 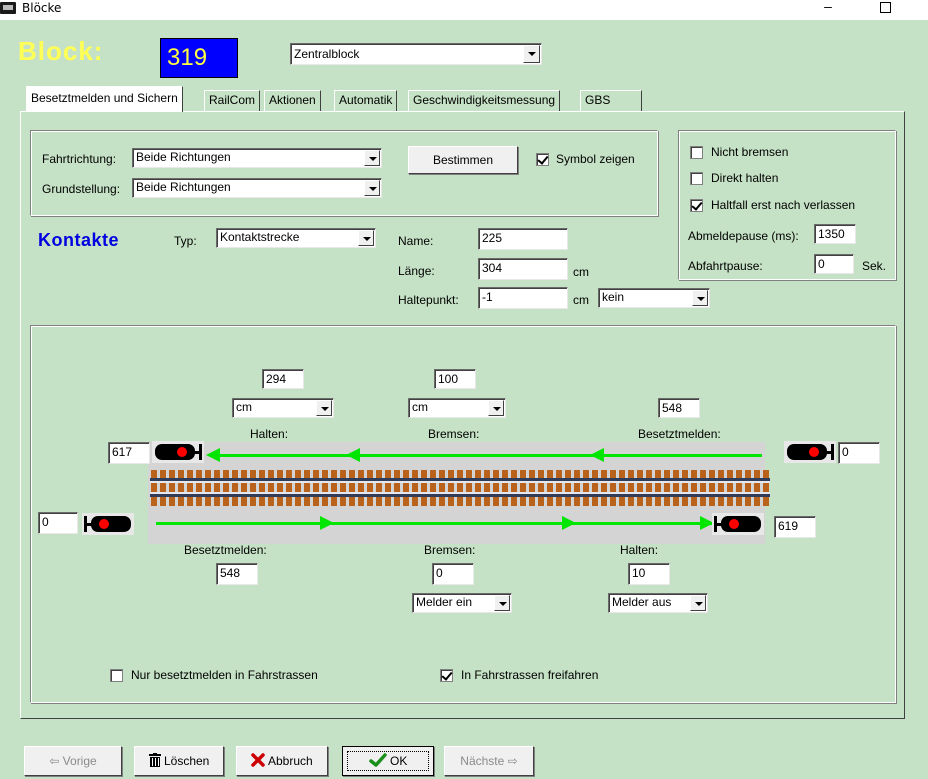 I want to click on bottom-right-signal-input: 619, so click(x=795, y=527).